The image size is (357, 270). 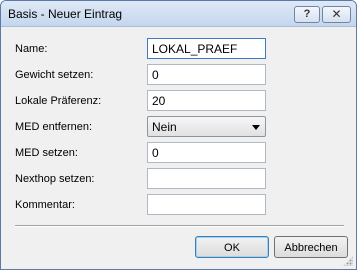 I want to click on name-label: Name:, so click(x=31, y=49).